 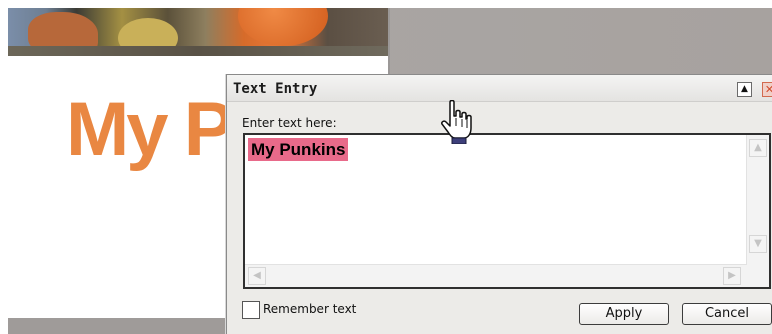 I want to click on scroll-right-icon: ▶, so click(x=732, y=276).